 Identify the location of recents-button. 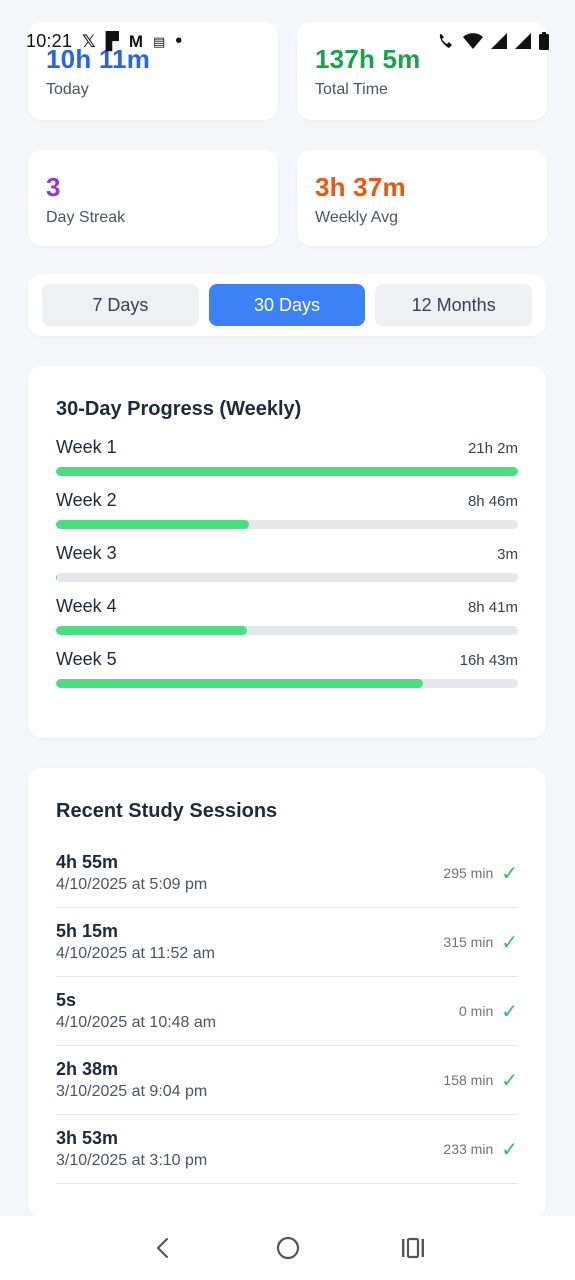
(413, 1248).